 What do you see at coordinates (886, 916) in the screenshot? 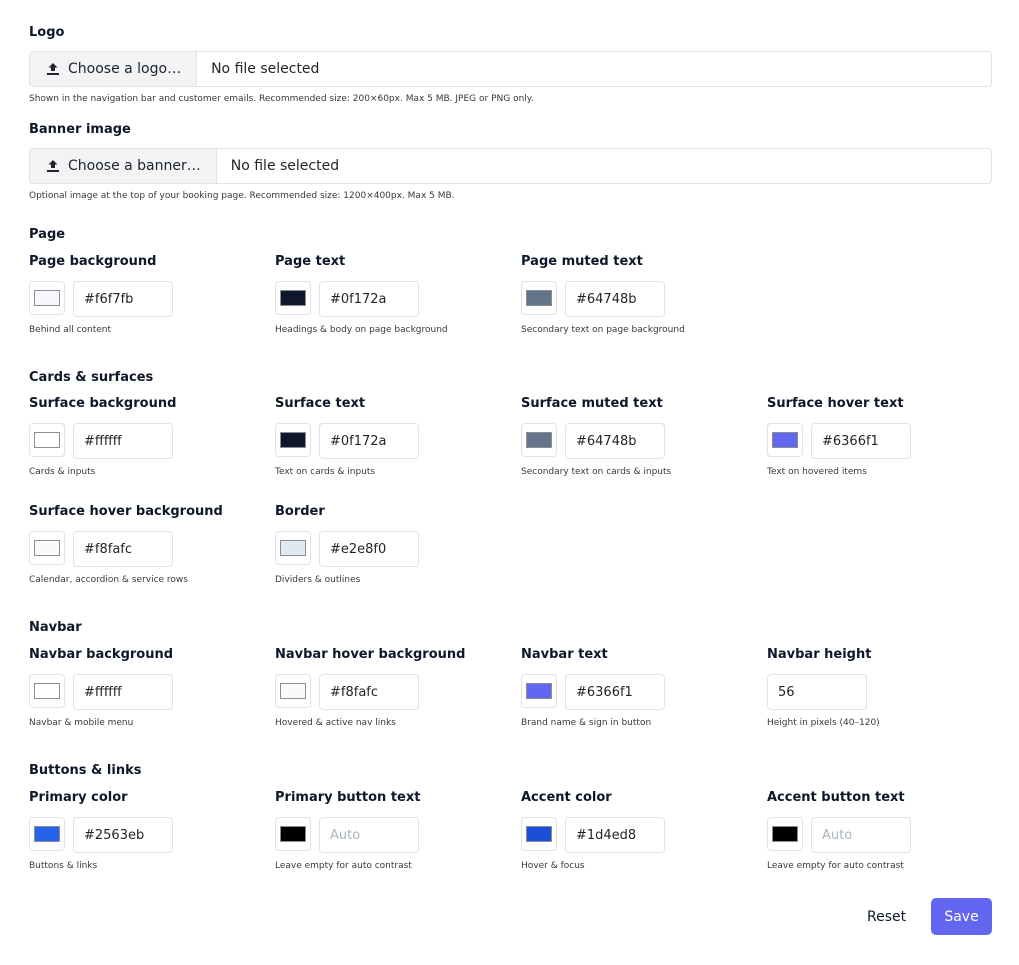
I see `reset-button: Reset` at bounding box center [886, 916].